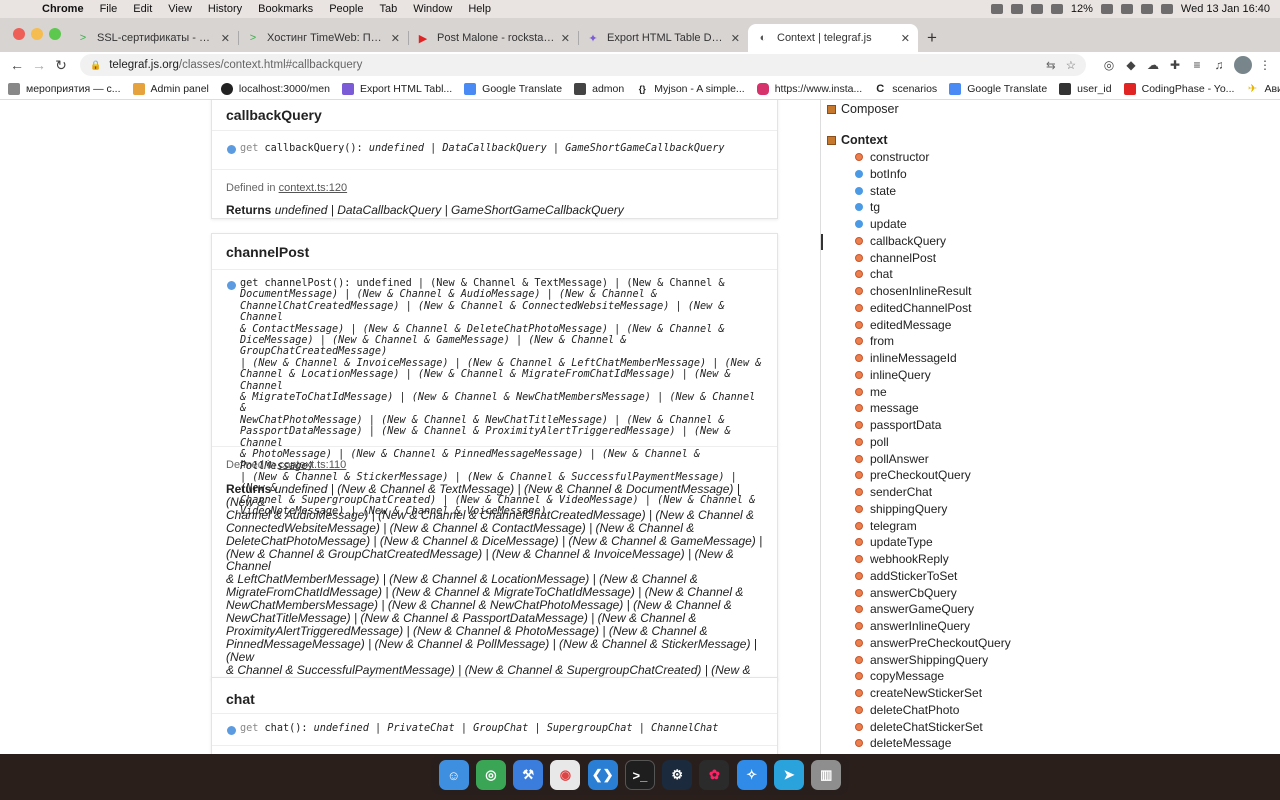  Describe the element at coordinates (892, 459) in the screenshot. I see `nav-member-pollanswer: pollAnswer` at that location.